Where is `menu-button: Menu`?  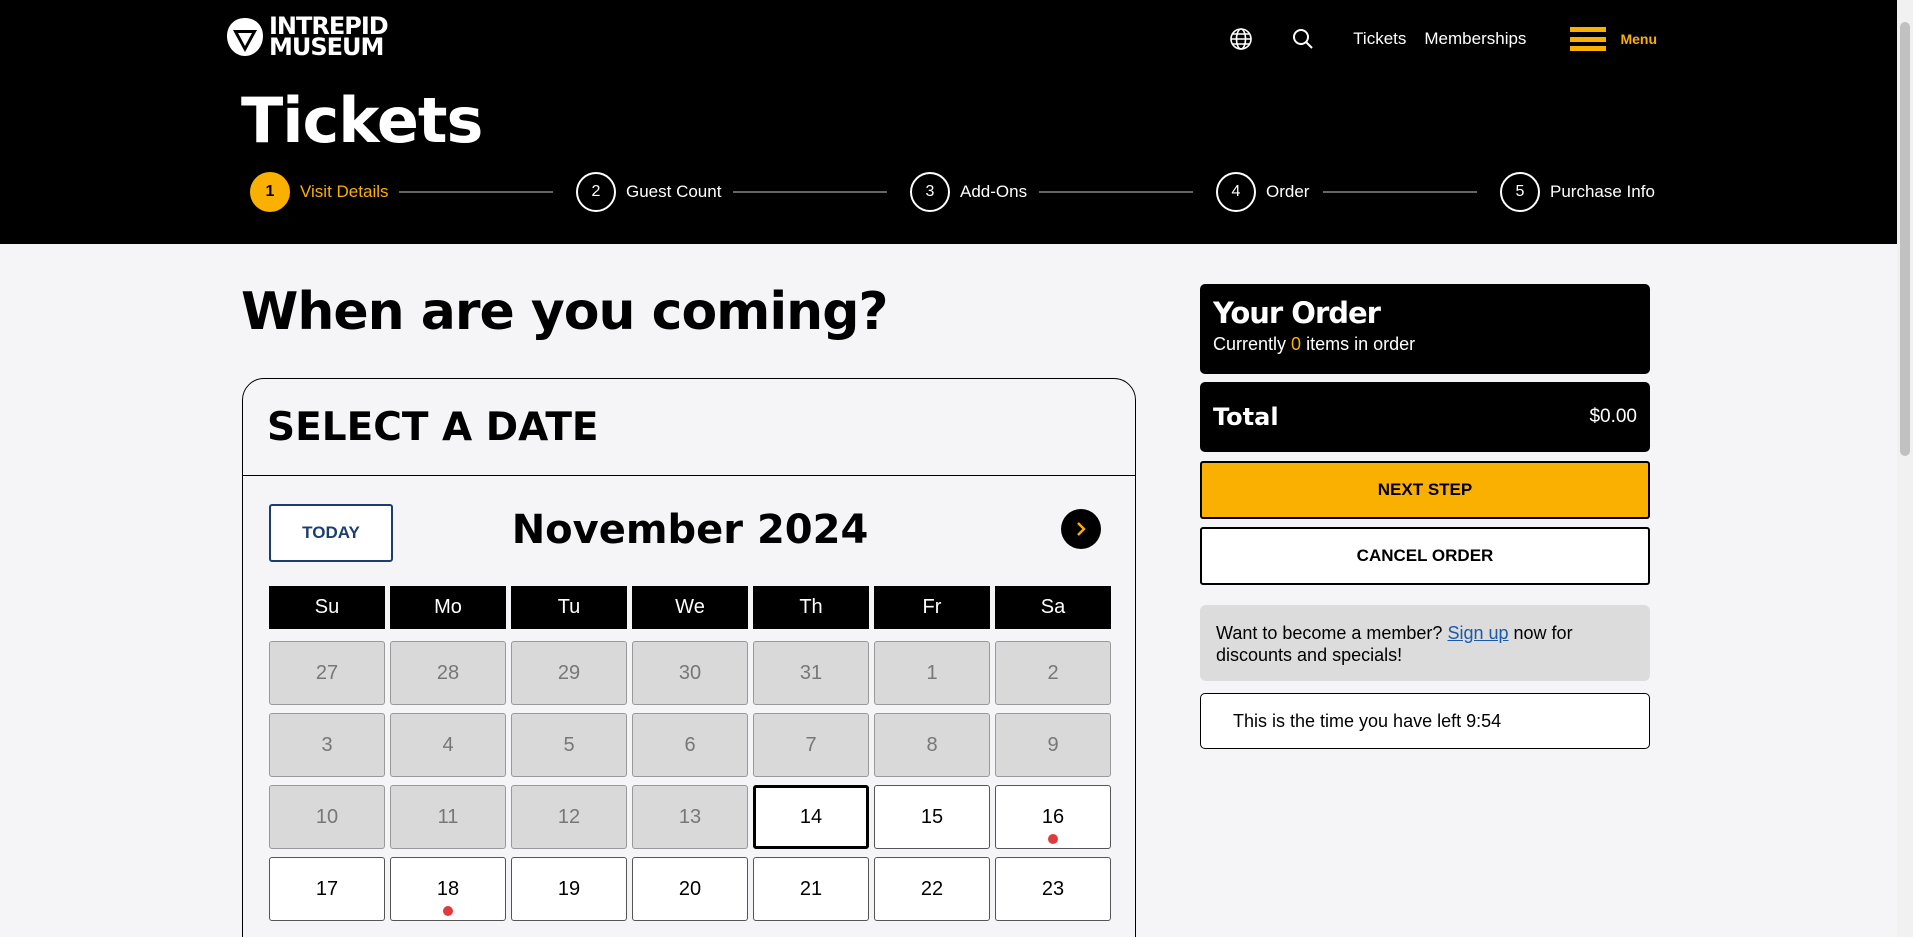
menu-button: Menu is located at coordinates (1613, 39).